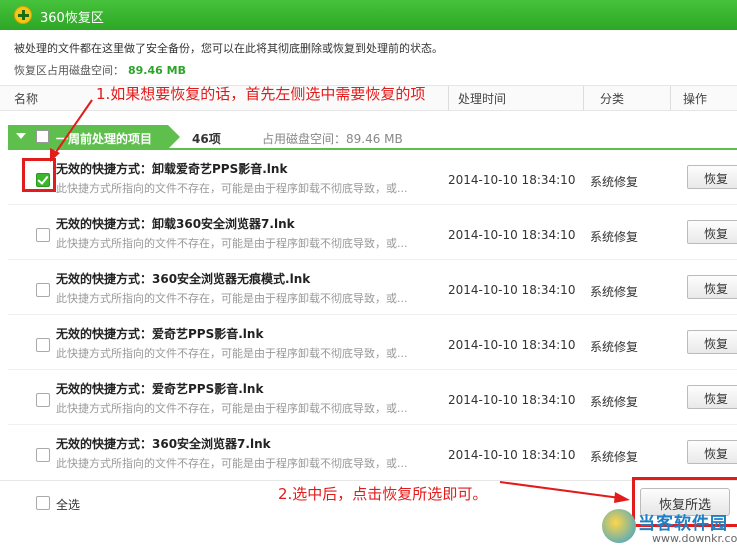  What do you see at coordinates (564, 492) in the screenshot?
I see `arrow-to-restore` at bounding box center [564, 492].